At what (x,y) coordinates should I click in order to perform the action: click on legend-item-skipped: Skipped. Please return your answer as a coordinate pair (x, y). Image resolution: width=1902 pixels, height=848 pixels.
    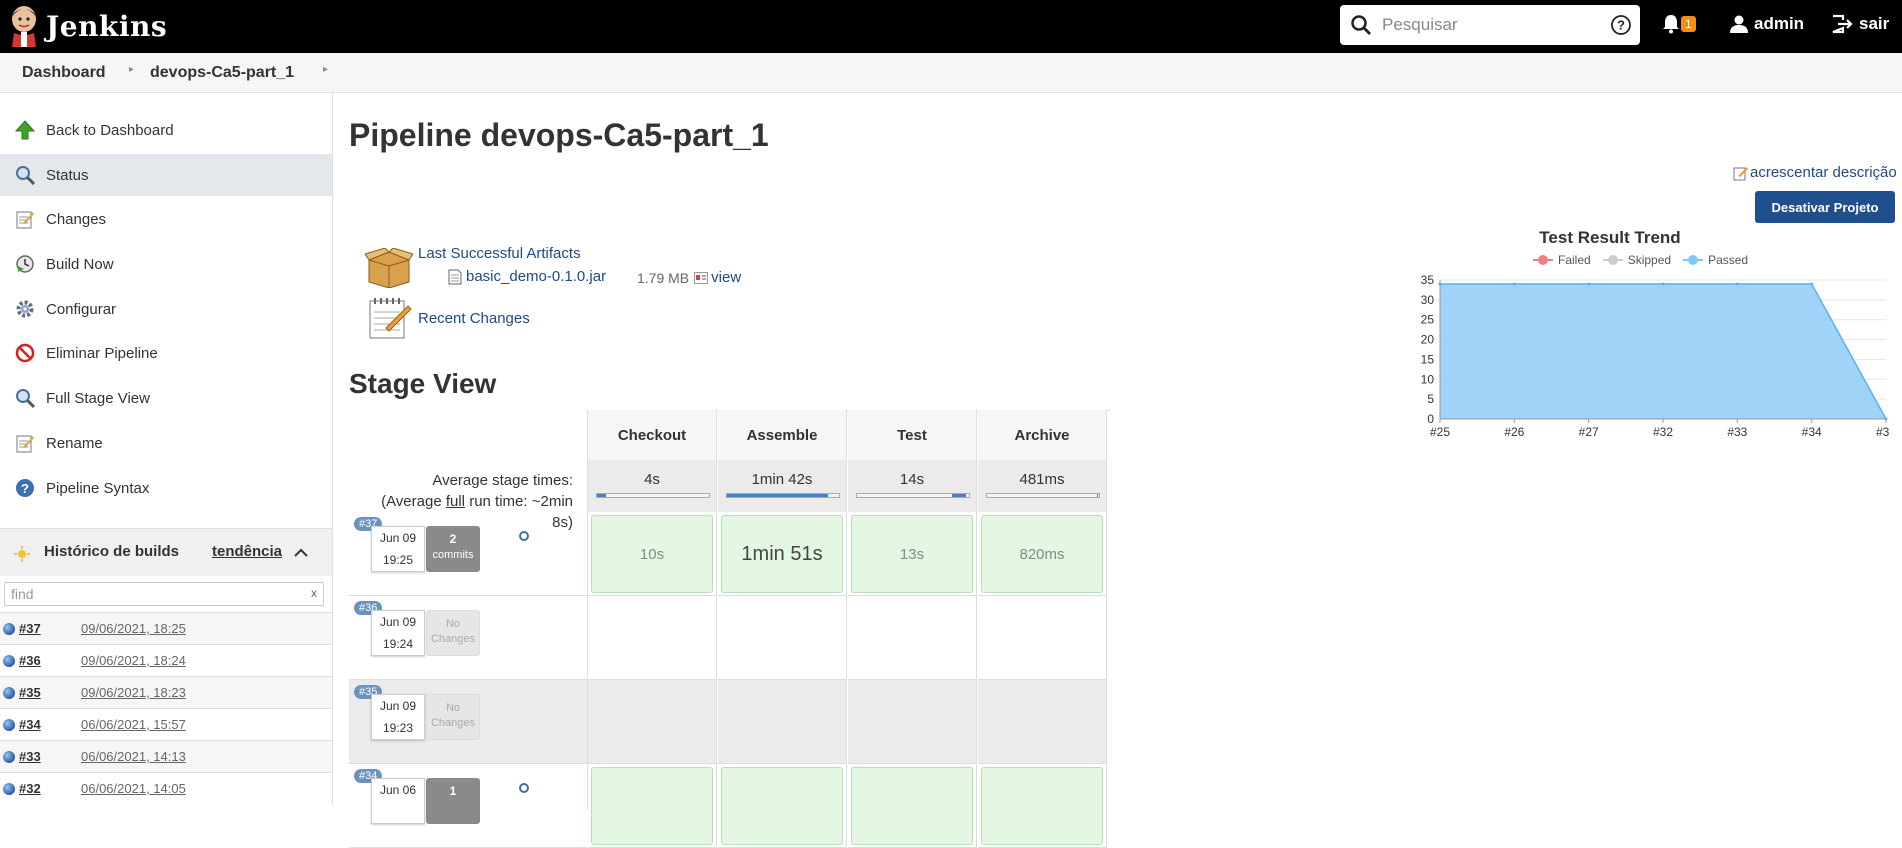
    Looking at the image, I should click on (1636, 260).